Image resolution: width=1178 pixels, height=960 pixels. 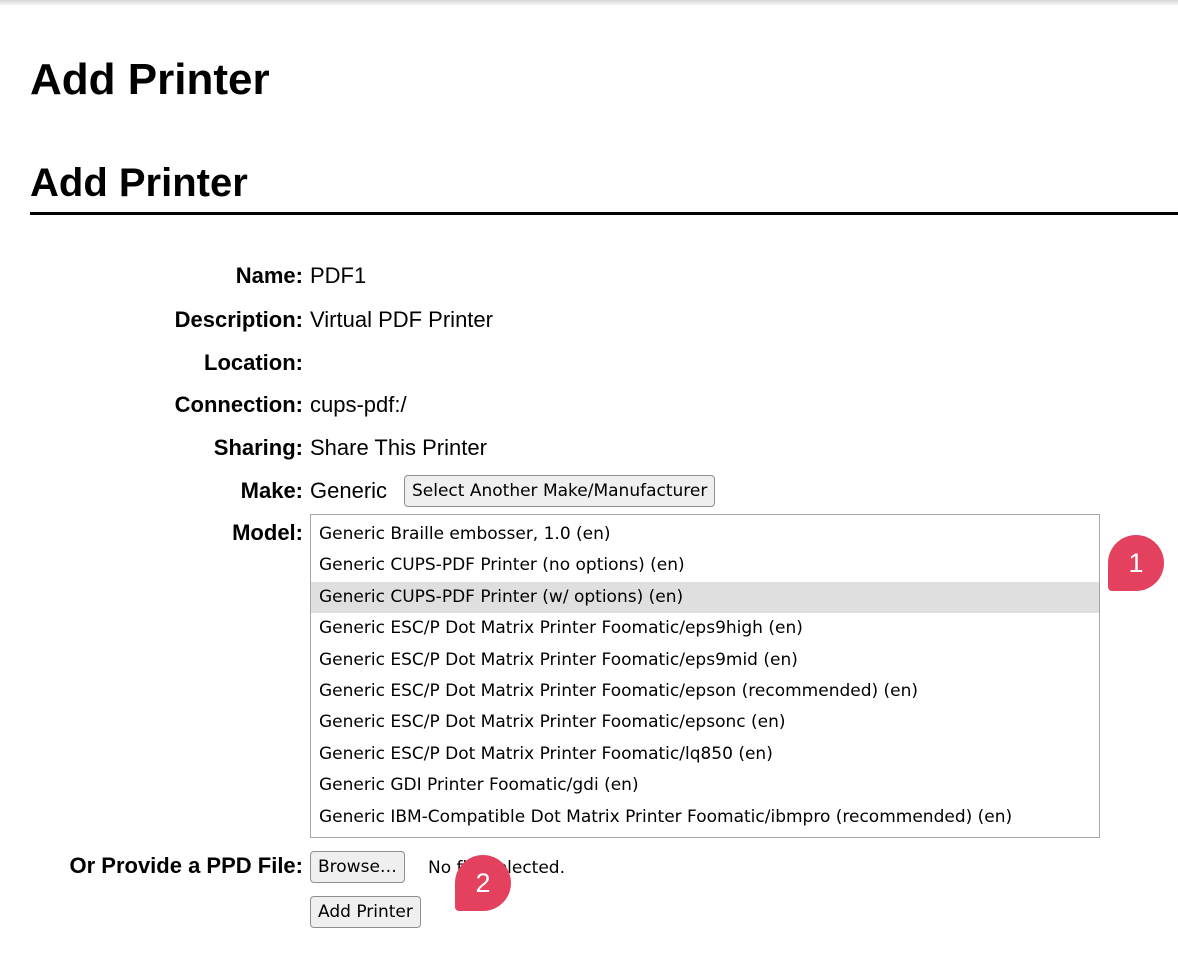 What do you see at coordinates (349, 490) in the screenshot?
I see `make-value: Generic` at bounding box center [349, 490].